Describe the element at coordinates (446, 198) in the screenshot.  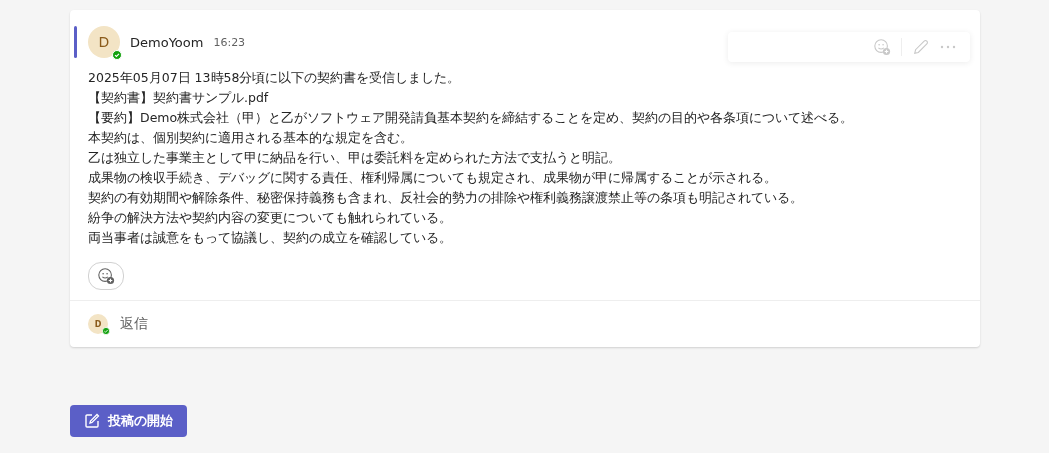
I see `message-line: 契約の有効期間や解除条件、秘密保持義務も含まれ、反社会的勢力の排除や権利義務譲渡禁止等の条項も明記されている。` at that location.